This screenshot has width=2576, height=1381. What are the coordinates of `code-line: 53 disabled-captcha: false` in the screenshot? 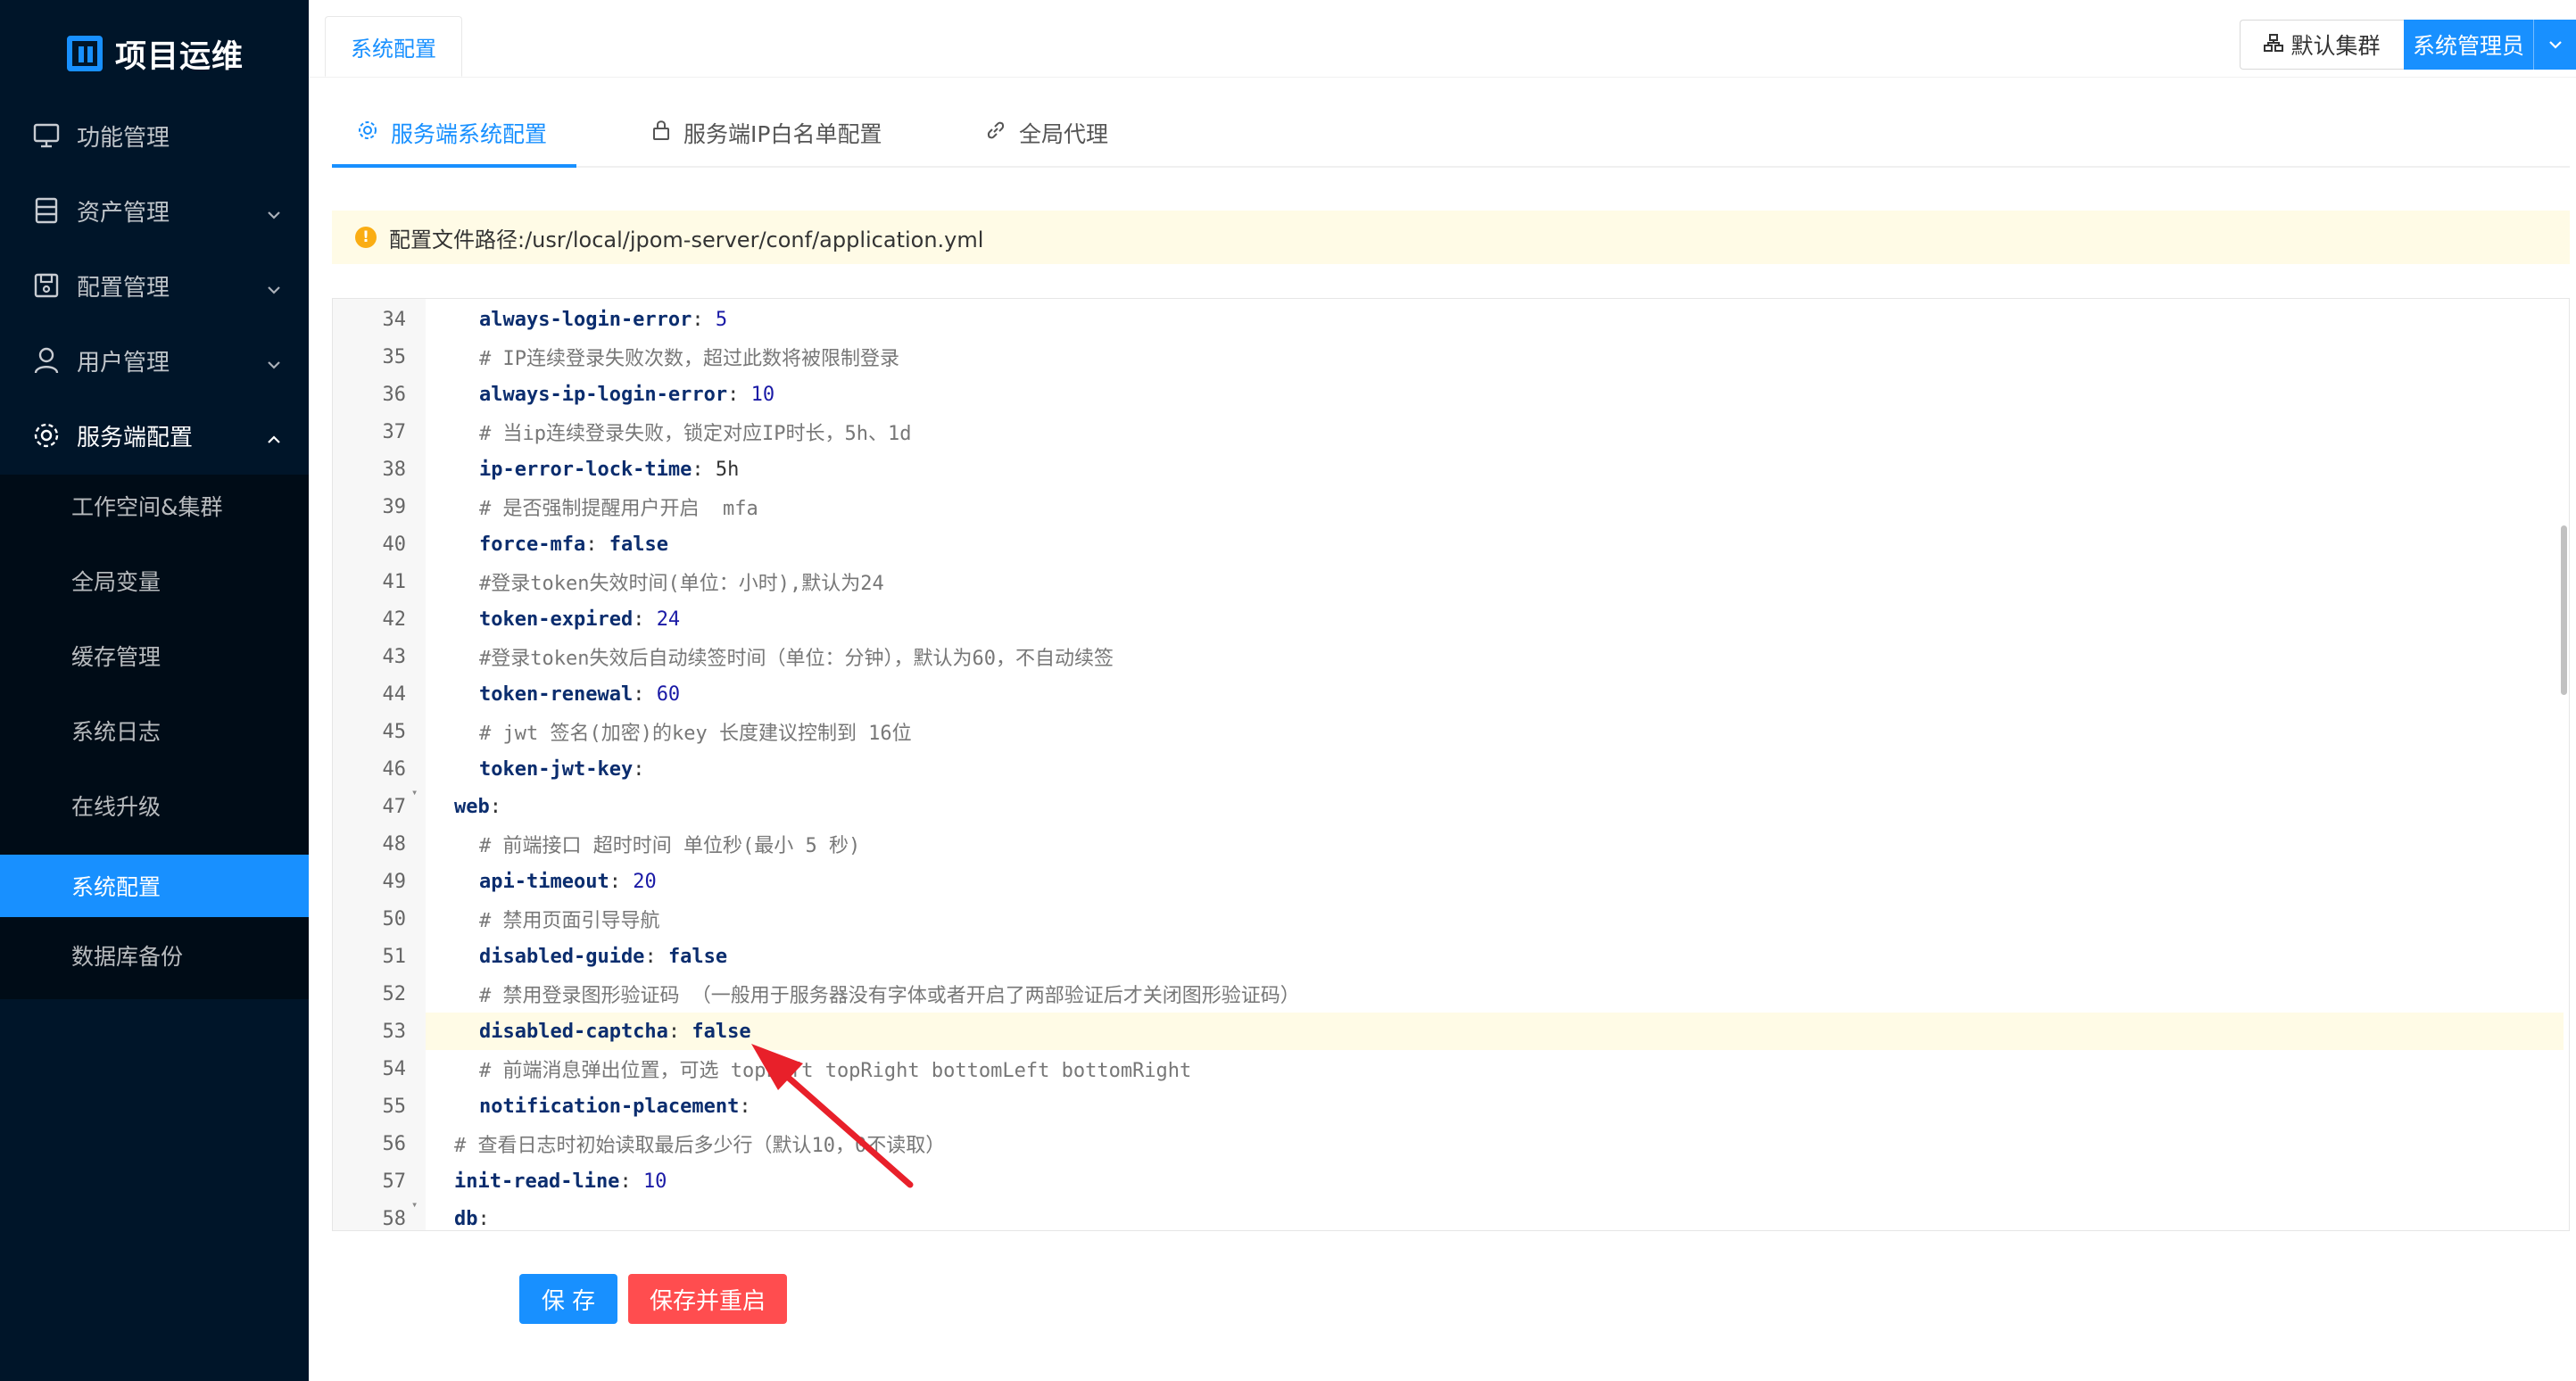 It's located at (1473, 1031).